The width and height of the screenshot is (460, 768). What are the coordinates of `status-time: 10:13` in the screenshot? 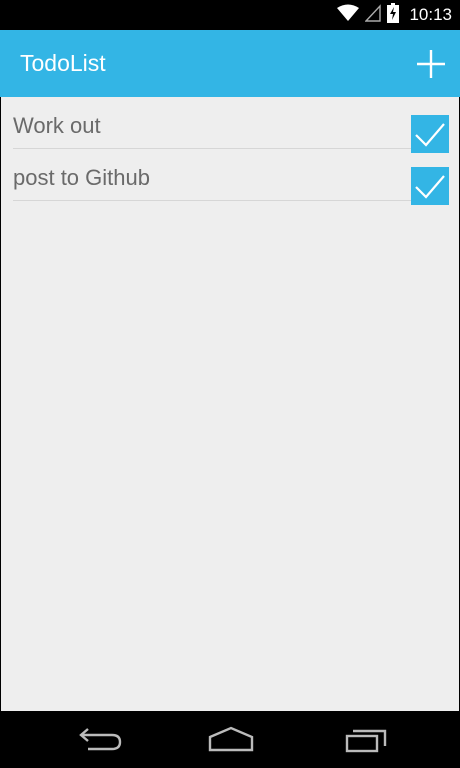 It's located at (430, 14).